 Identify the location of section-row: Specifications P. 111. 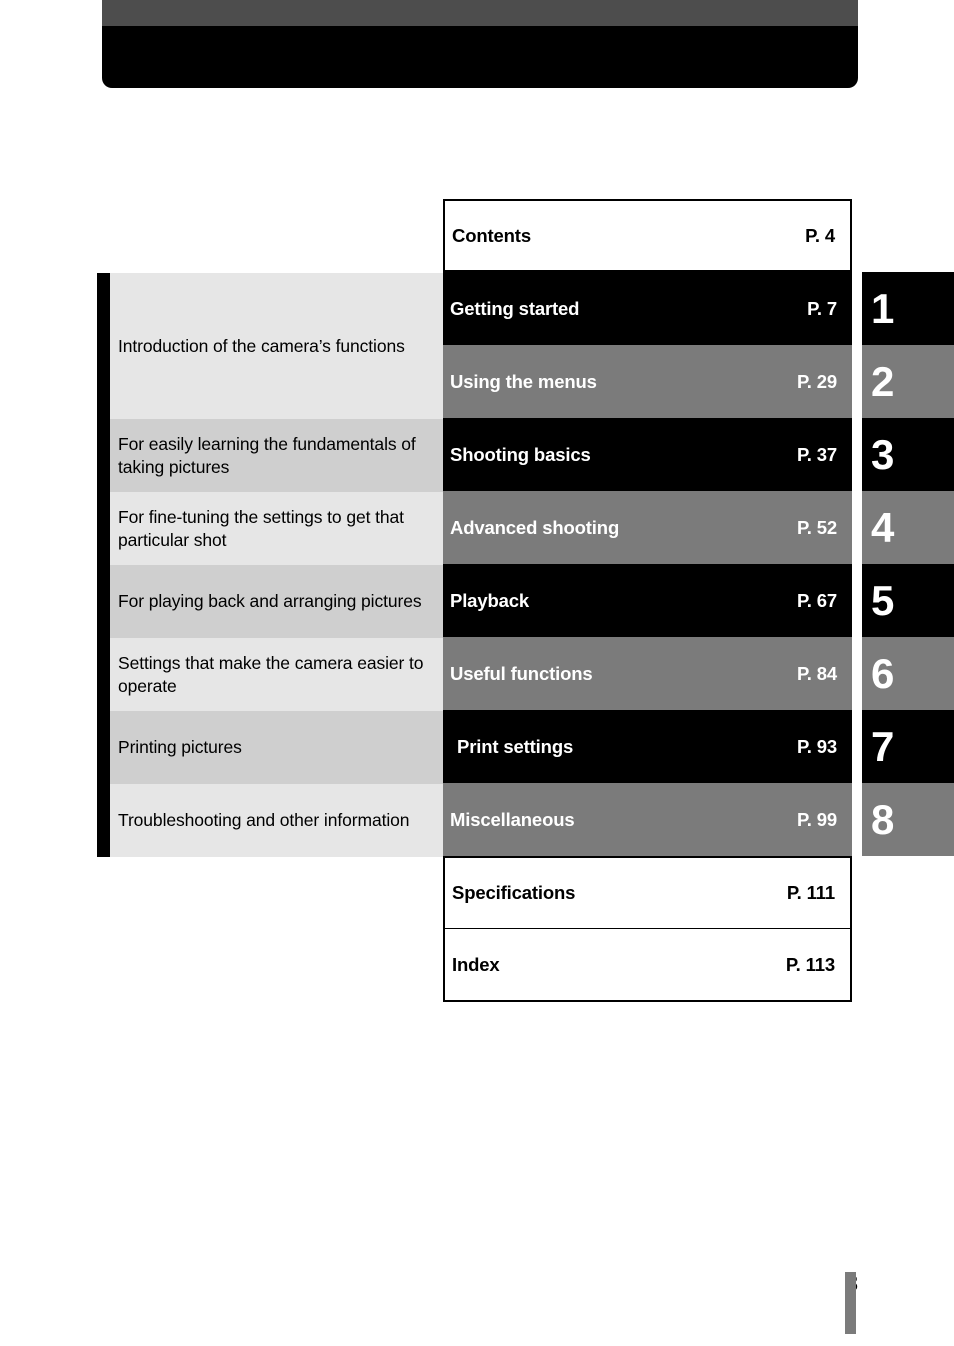
(647, 892).